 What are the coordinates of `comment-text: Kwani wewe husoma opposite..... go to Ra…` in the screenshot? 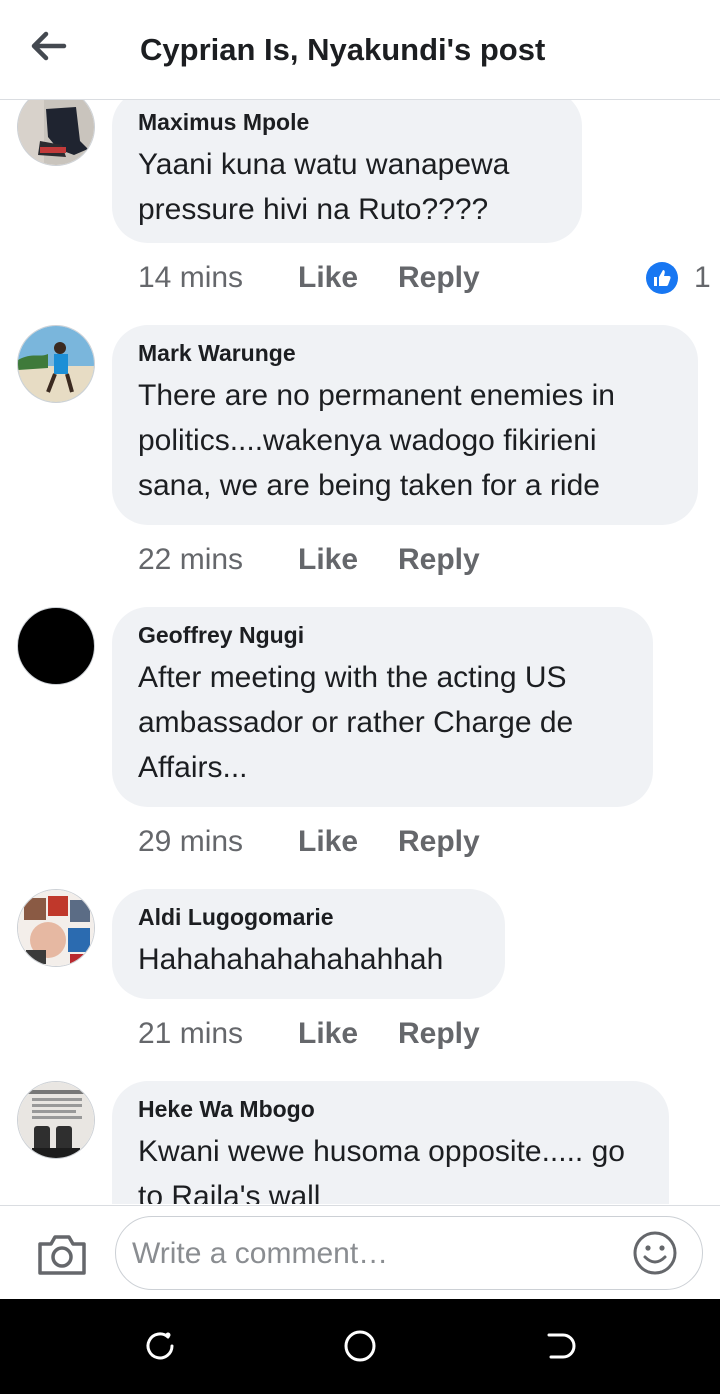 It's located at (381, 1169).